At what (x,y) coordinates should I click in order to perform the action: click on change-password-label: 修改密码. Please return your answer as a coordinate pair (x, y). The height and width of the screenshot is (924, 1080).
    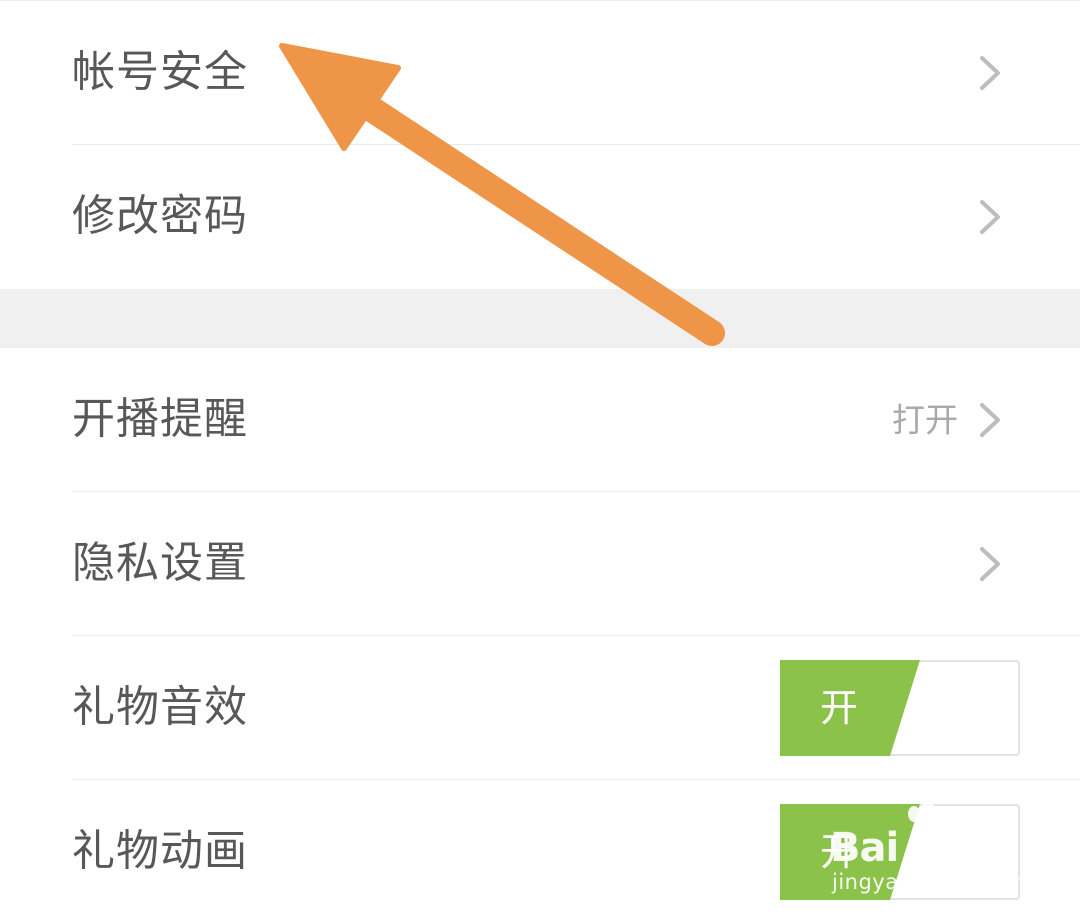
    Looking at the image, I should click on (160, 216).